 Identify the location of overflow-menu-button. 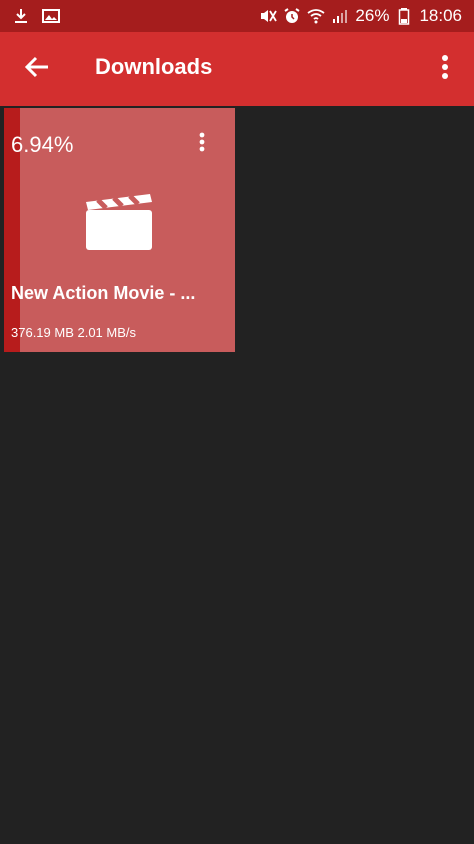
(445, 69).